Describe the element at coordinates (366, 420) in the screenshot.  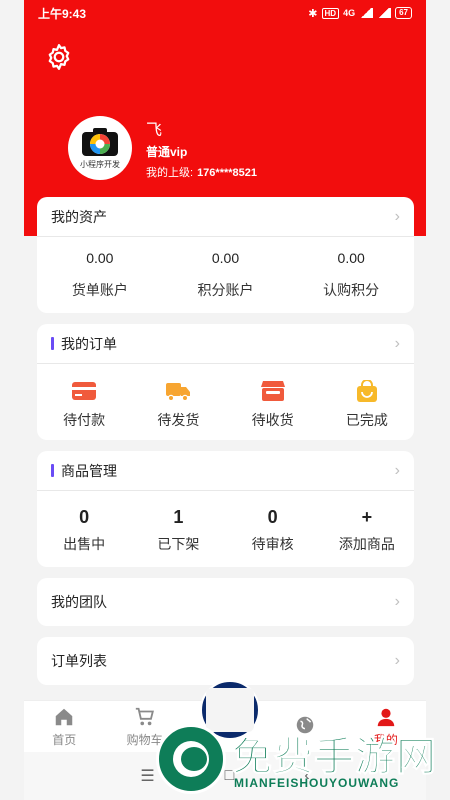
I see `order-label: 已完成` at that location.